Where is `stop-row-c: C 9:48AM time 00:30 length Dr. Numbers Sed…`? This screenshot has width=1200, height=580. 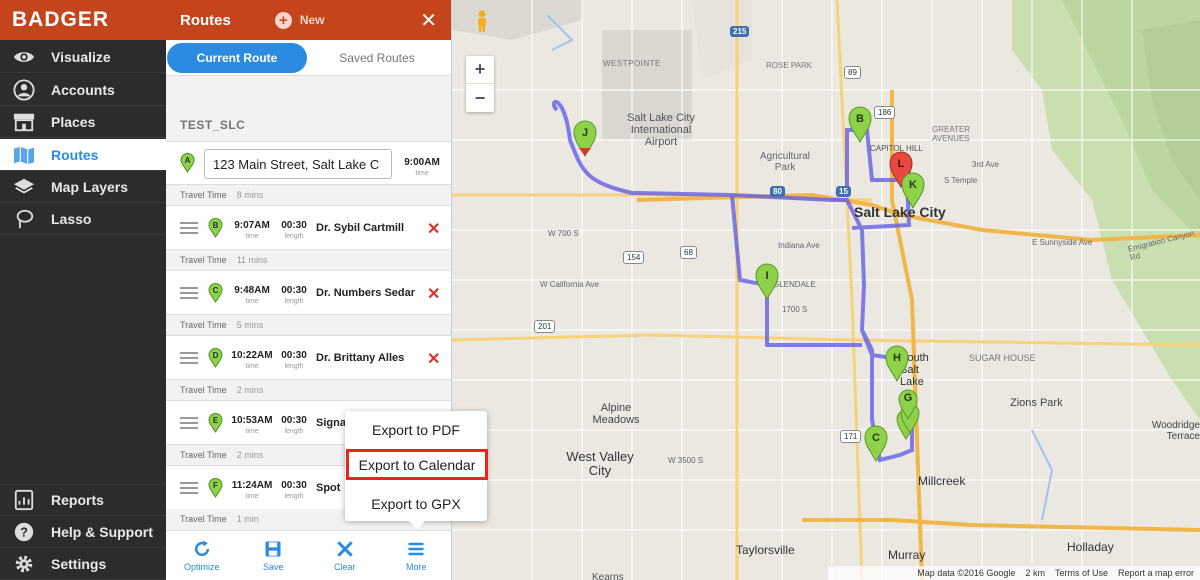 stop-row-c: C 9:48AM time 00:30 length Dr. Numbers Sed… is located at coordinates (308, 292).